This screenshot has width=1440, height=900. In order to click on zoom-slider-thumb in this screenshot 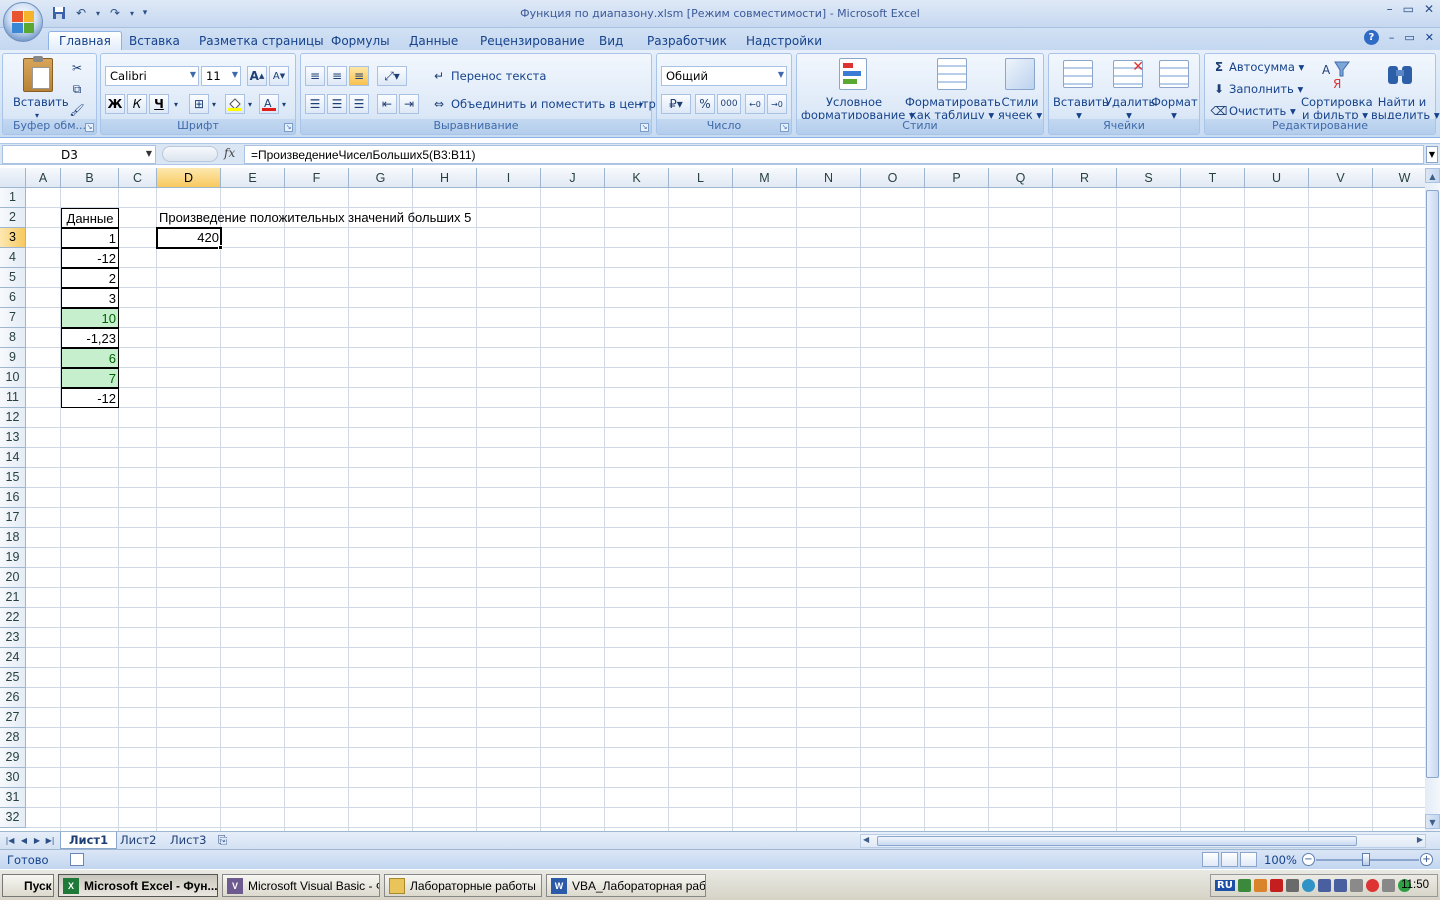, I will do `click(1366, 859)`.